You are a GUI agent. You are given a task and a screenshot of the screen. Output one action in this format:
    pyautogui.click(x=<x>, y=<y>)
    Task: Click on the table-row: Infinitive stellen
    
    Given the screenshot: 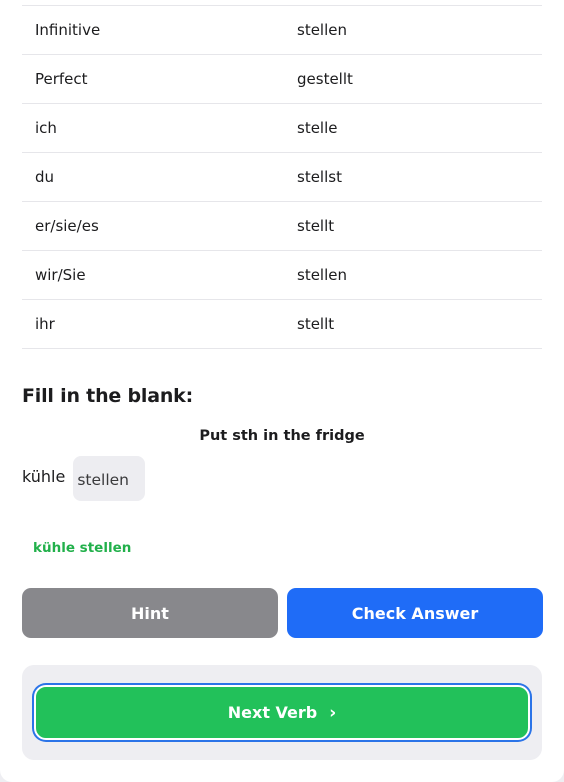 What is the action you would take?
    pyautogui.click(x=282, y=30)
    